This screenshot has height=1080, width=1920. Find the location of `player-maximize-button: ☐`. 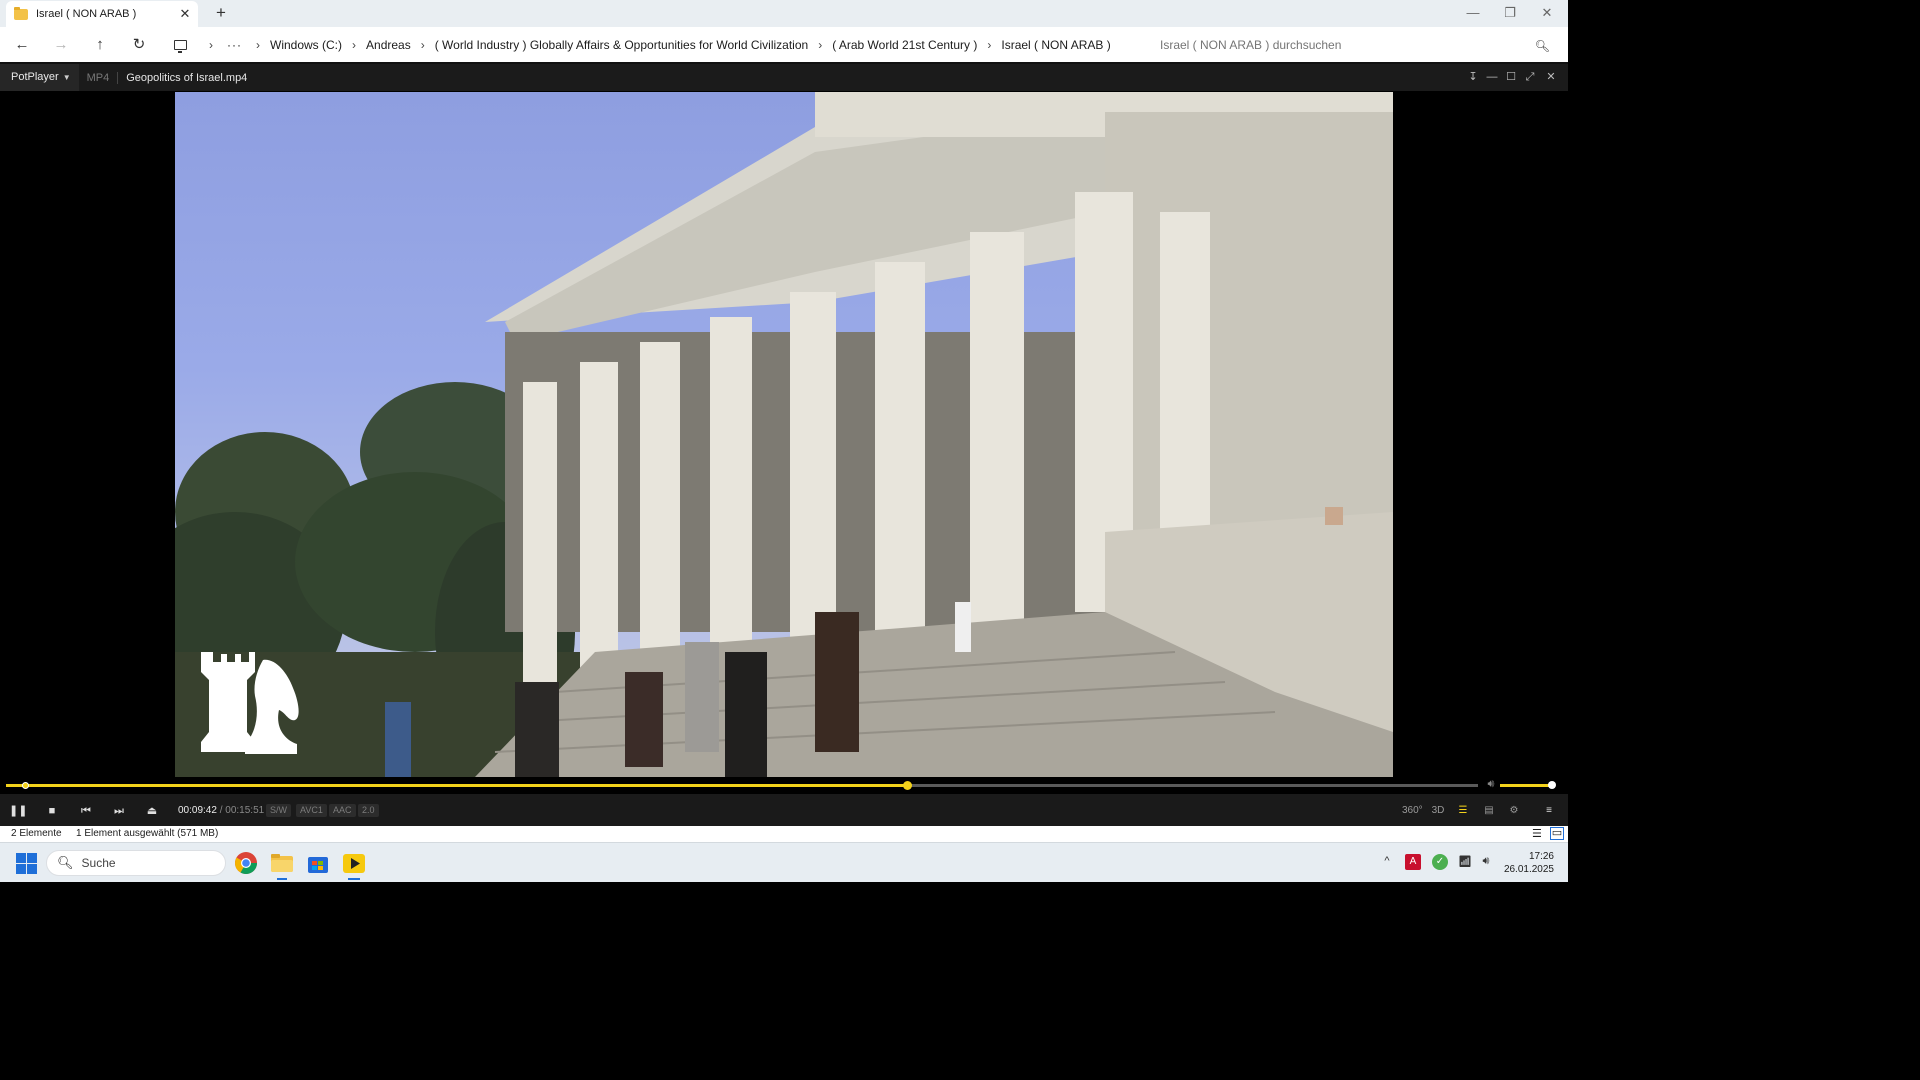

player-maximize-button: ☐ is located at coordinates (1511, 77).